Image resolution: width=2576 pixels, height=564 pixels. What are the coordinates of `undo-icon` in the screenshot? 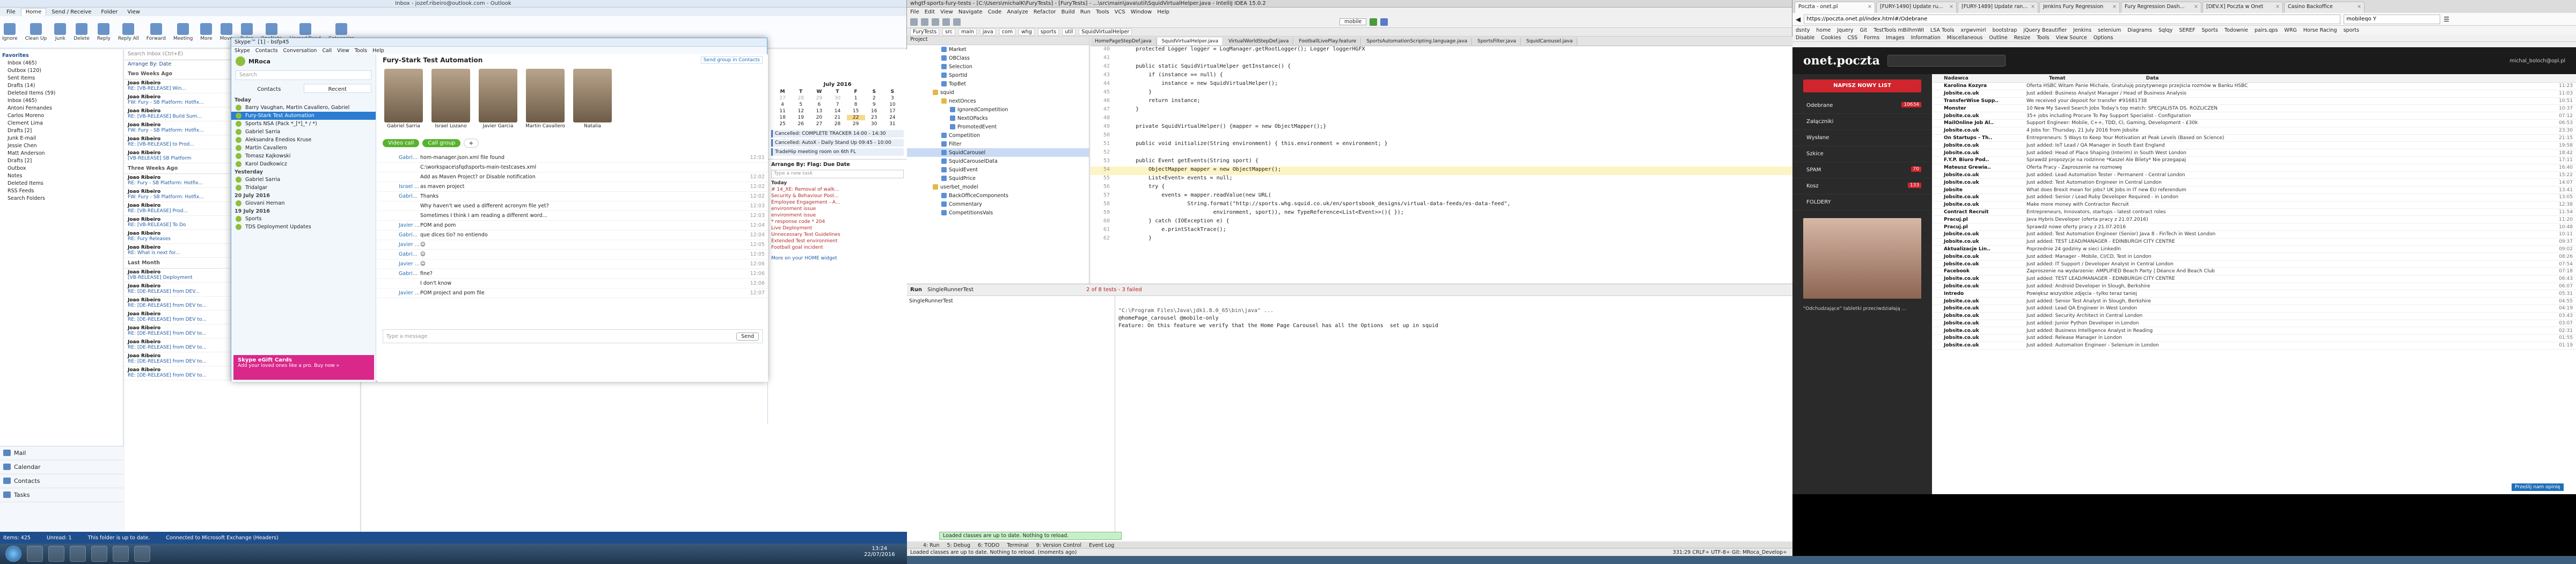 It's located at (946, 22).